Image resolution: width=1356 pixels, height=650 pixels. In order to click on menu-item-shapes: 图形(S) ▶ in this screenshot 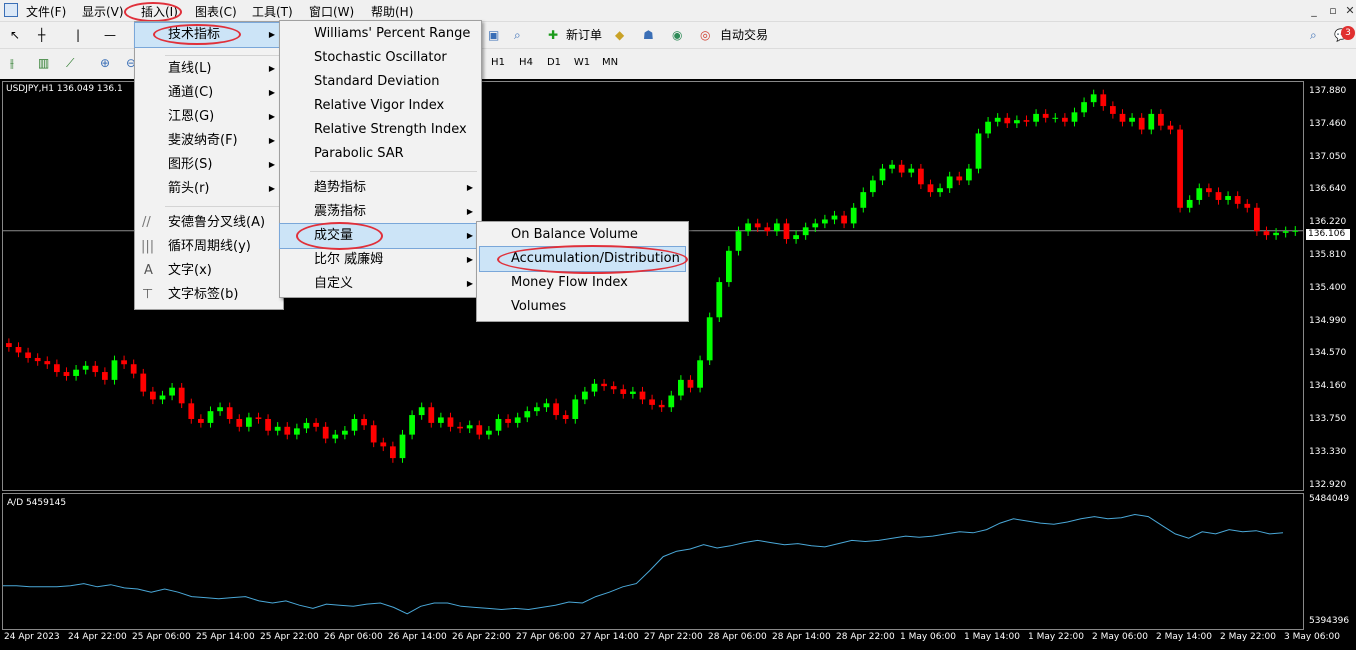, I will do `click(209, 165)`.